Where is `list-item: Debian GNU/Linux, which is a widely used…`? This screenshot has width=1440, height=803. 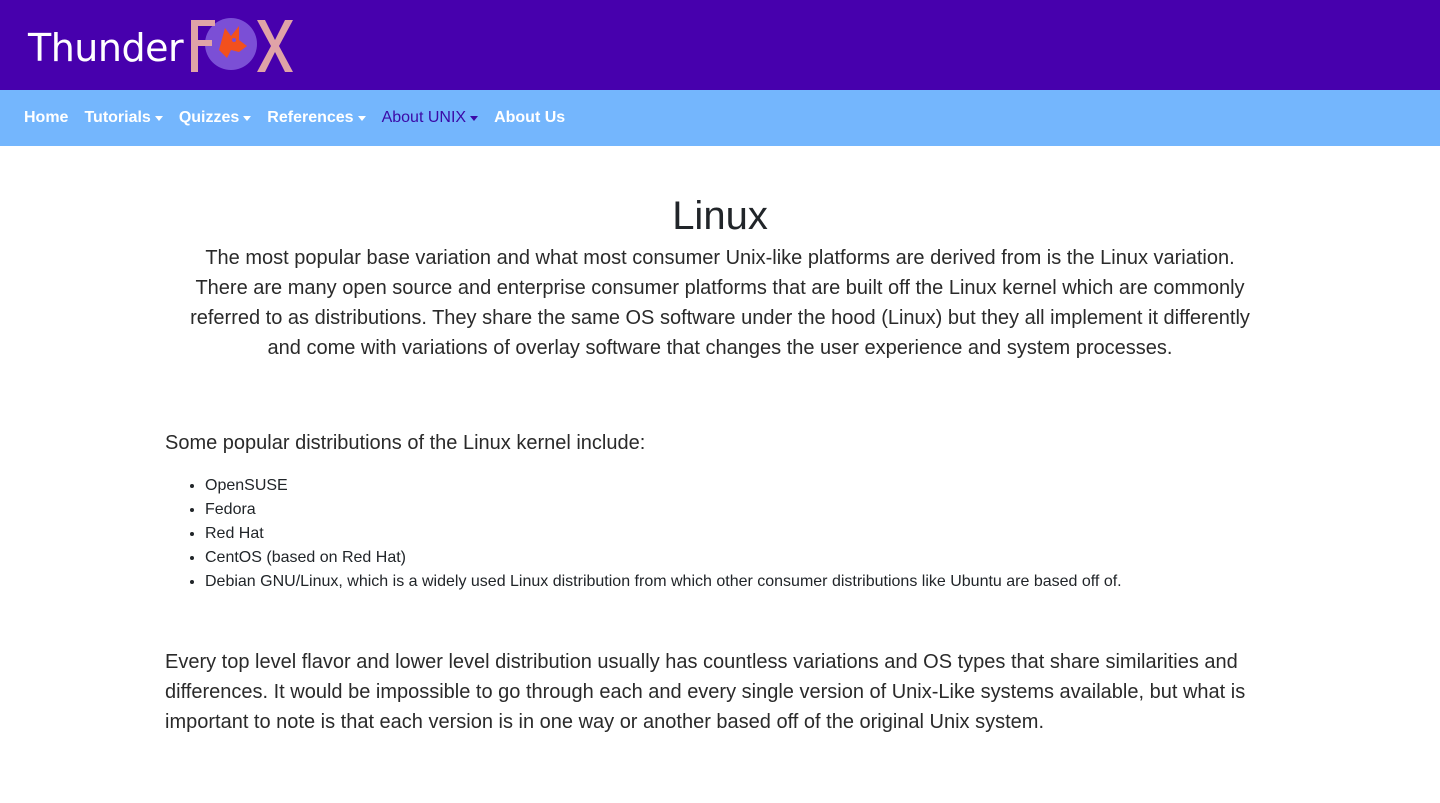
list-item: Debian GNU/Linux, which is a widely used… is located at coordinates (740, 582).